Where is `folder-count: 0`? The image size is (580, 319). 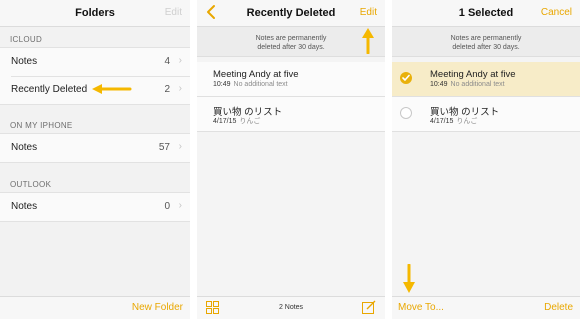 folder-count: 0 is located at coordinates (167, 206).